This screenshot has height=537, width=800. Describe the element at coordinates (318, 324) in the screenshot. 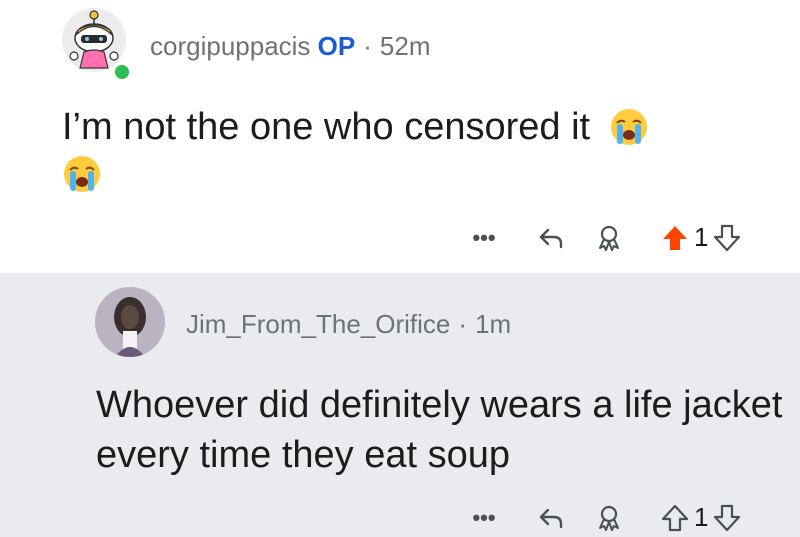

I see `username: Jim_From_The_Orifice` at that location.